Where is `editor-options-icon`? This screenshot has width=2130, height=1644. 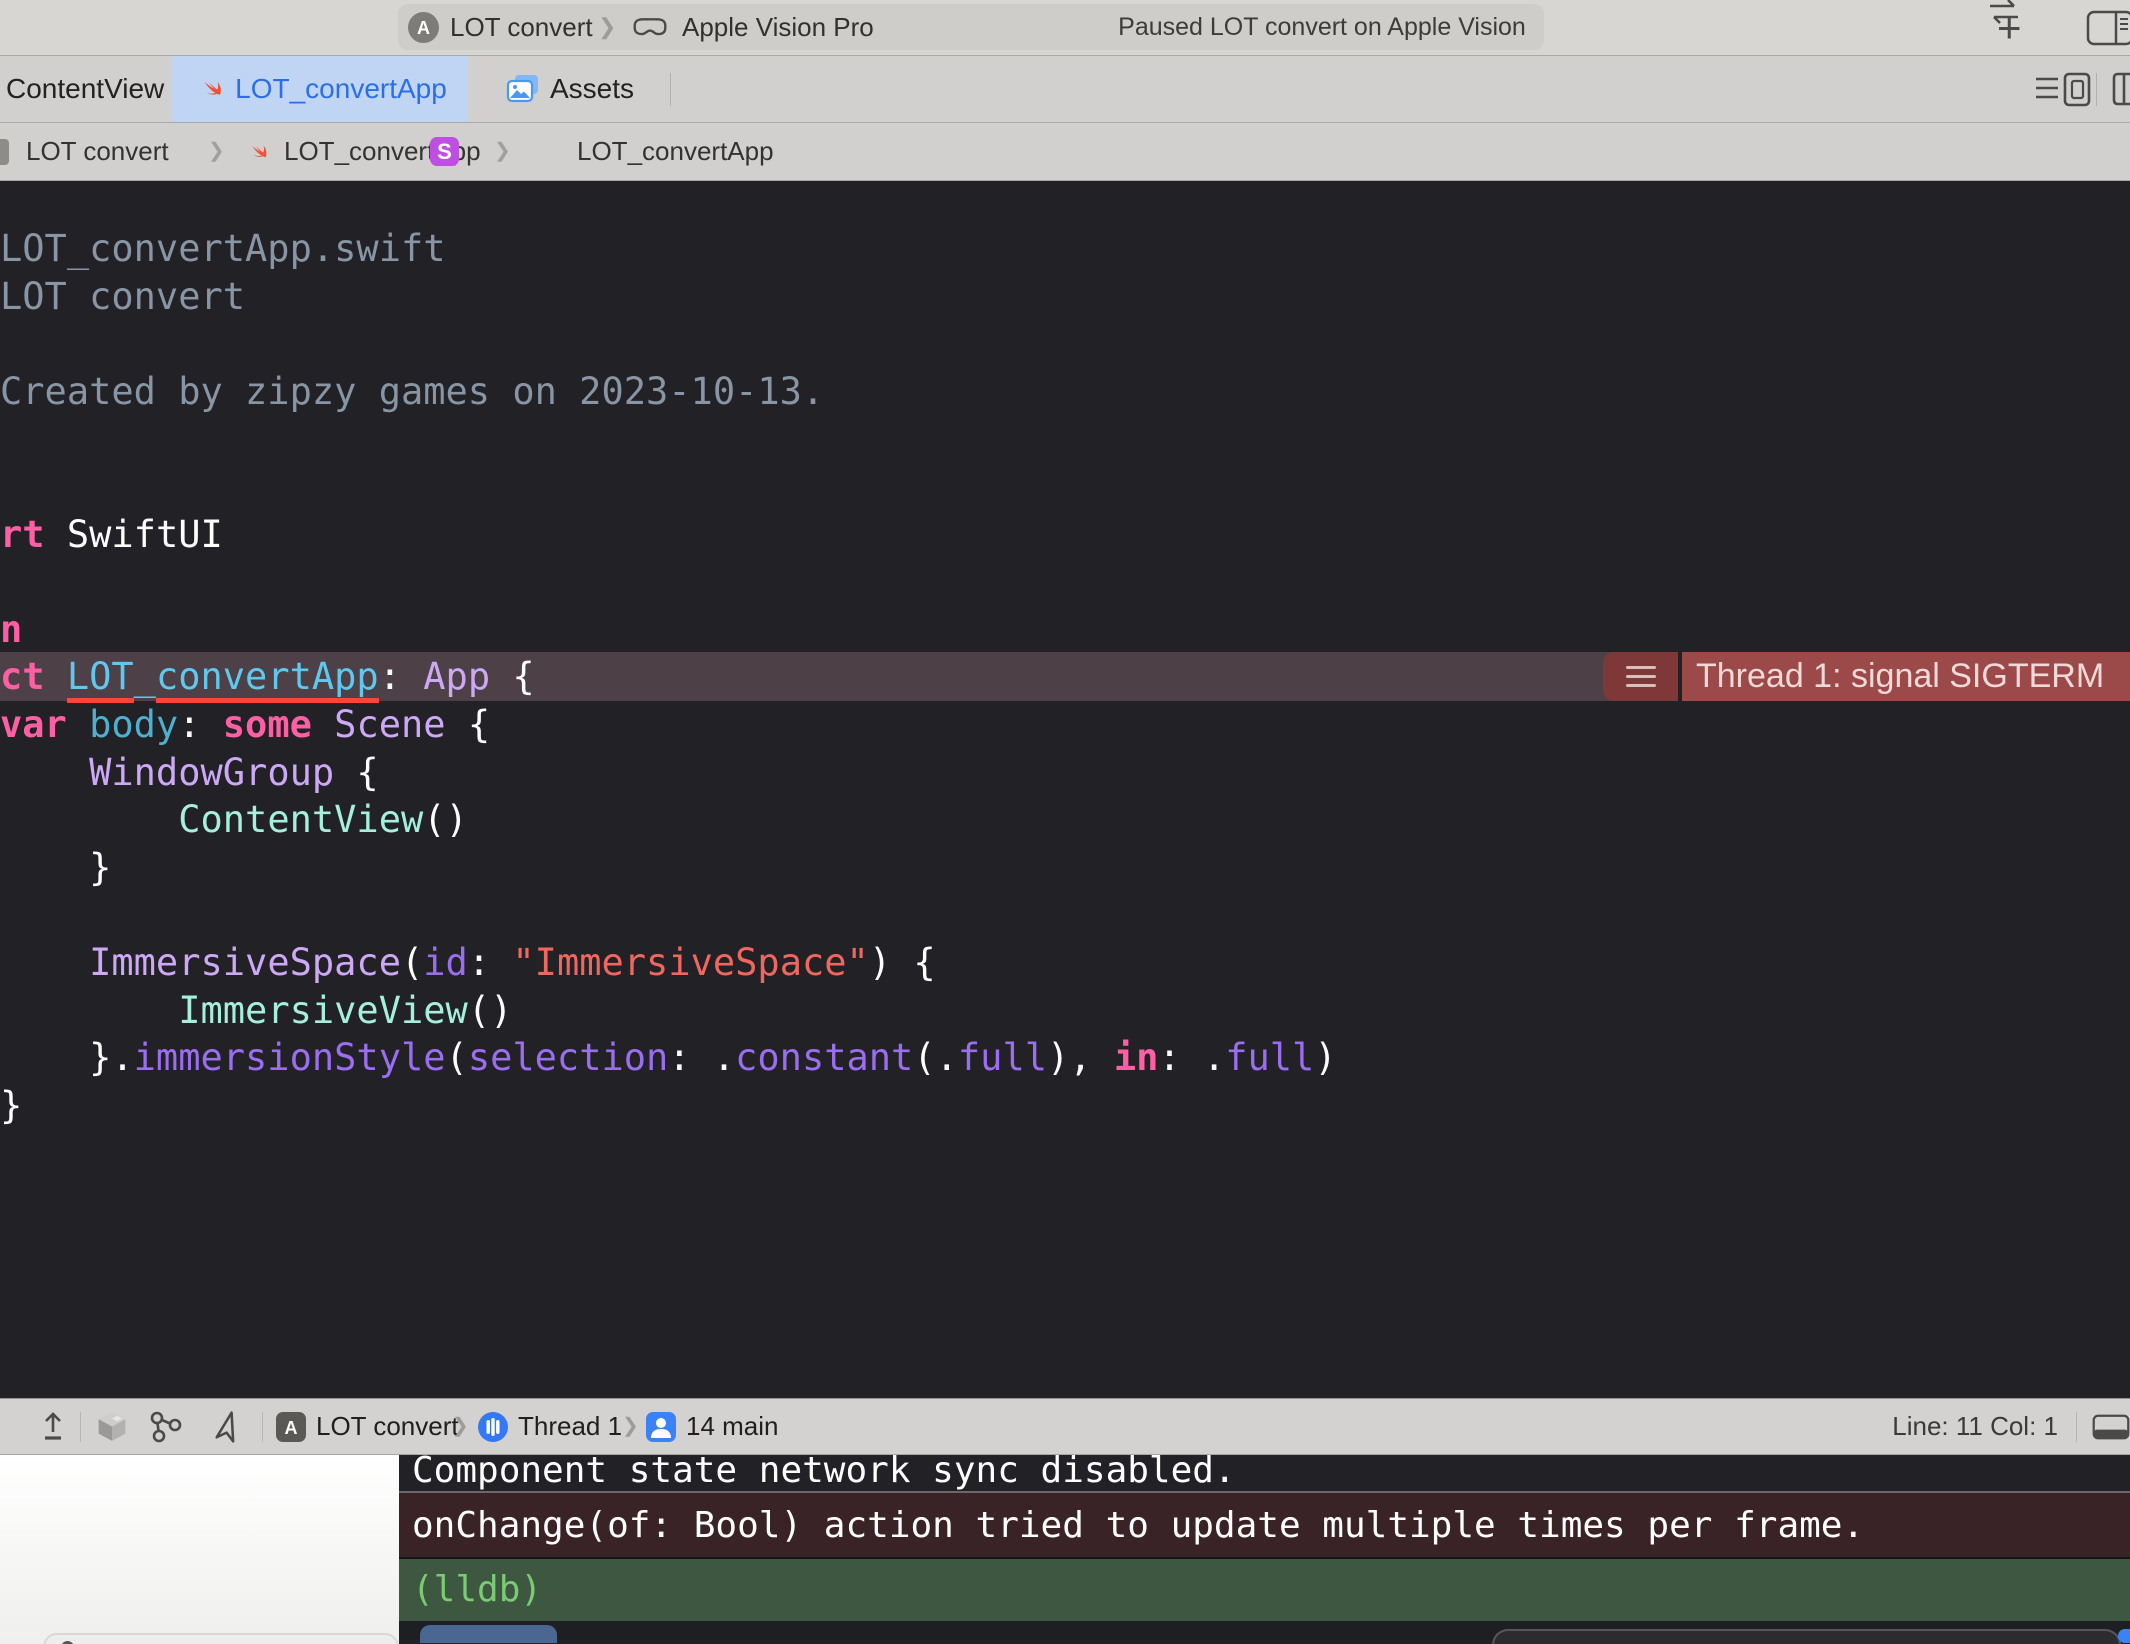
editor-options-icon is located at coordinates (2063, 89).